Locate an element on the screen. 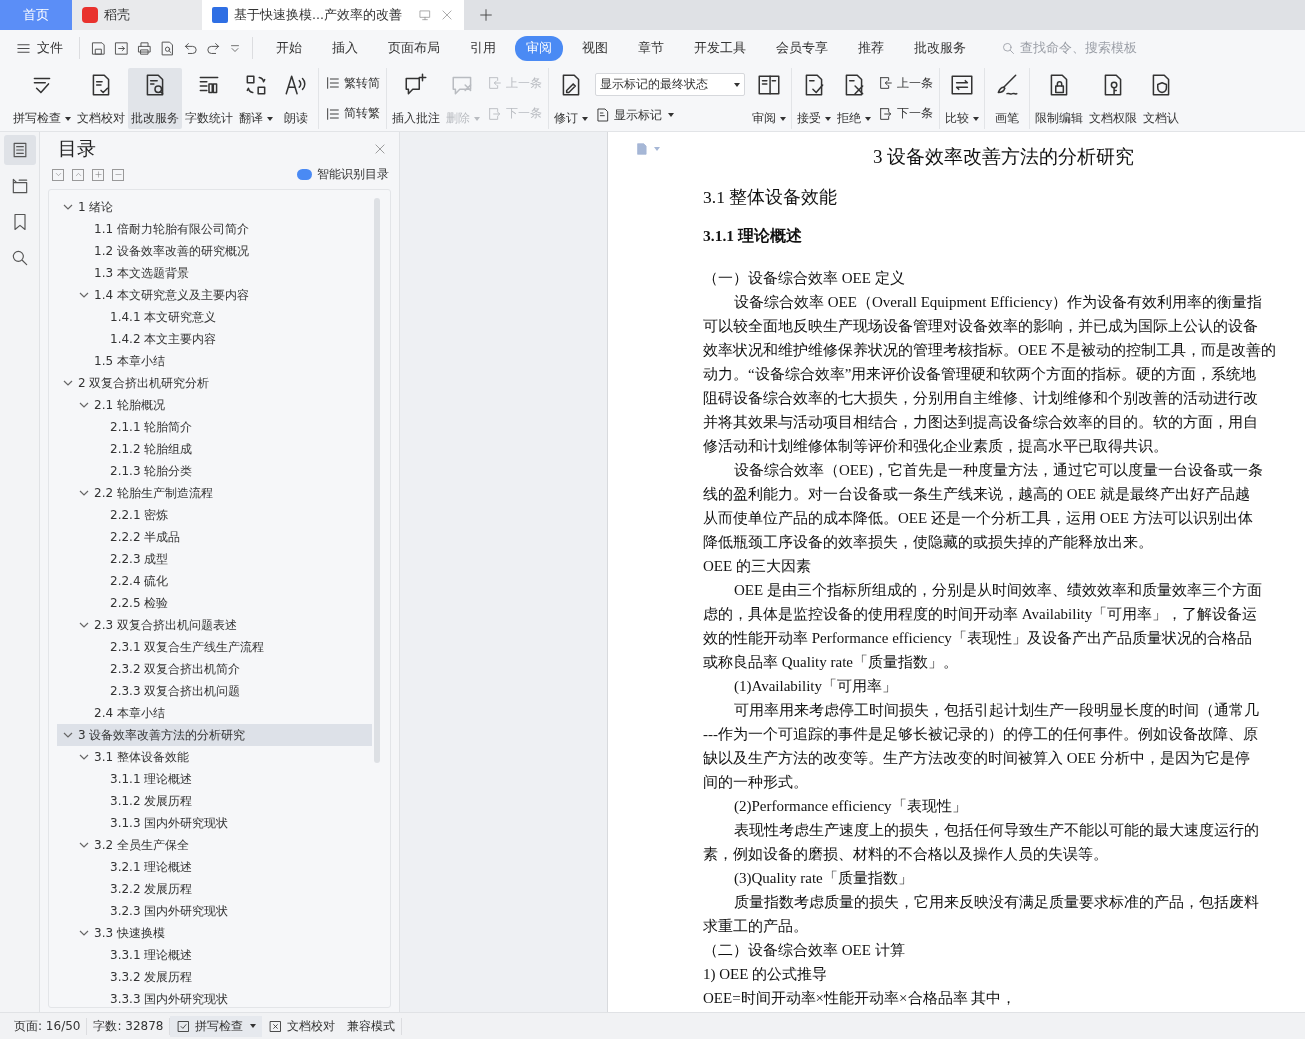 Image resolution: width=1305 pixels, height=1039 pixels. menu-tab: 插入 is located at coordinates (345, 48).